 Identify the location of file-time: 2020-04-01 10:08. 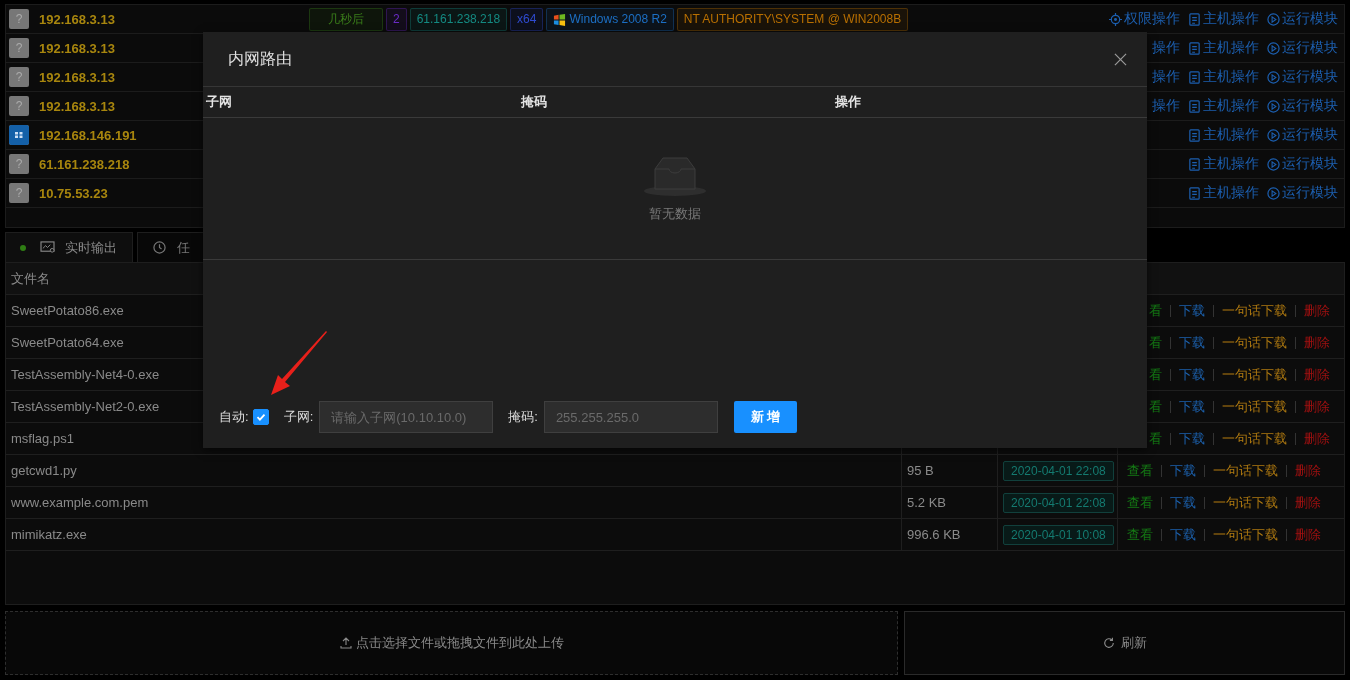
(1058, 534).